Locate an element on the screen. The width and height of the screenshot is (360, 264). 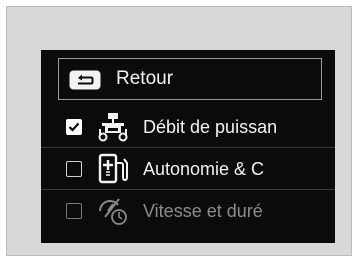
speed-time-icon is located at coordinates (113, 211).